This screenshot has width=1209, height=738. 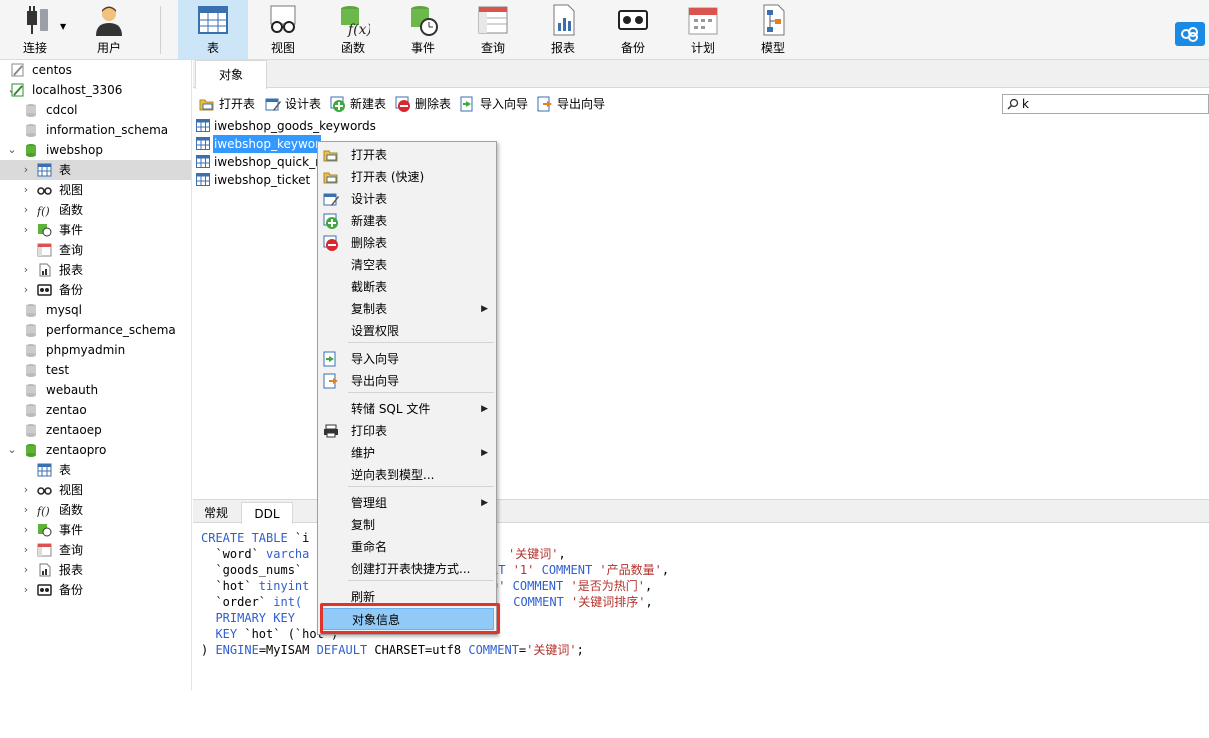 What do you see at coordinates (407, 359) in the screenshot?
I see `menu-import-wizard: 导入向导` at bounding box center [407, 359].